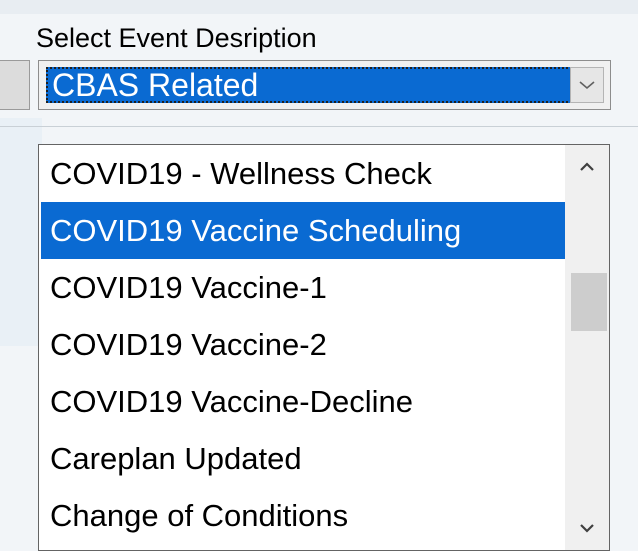  Describe the element at coordinates (15, 85) in the screenshot. I see `adjacent-control` at that location.